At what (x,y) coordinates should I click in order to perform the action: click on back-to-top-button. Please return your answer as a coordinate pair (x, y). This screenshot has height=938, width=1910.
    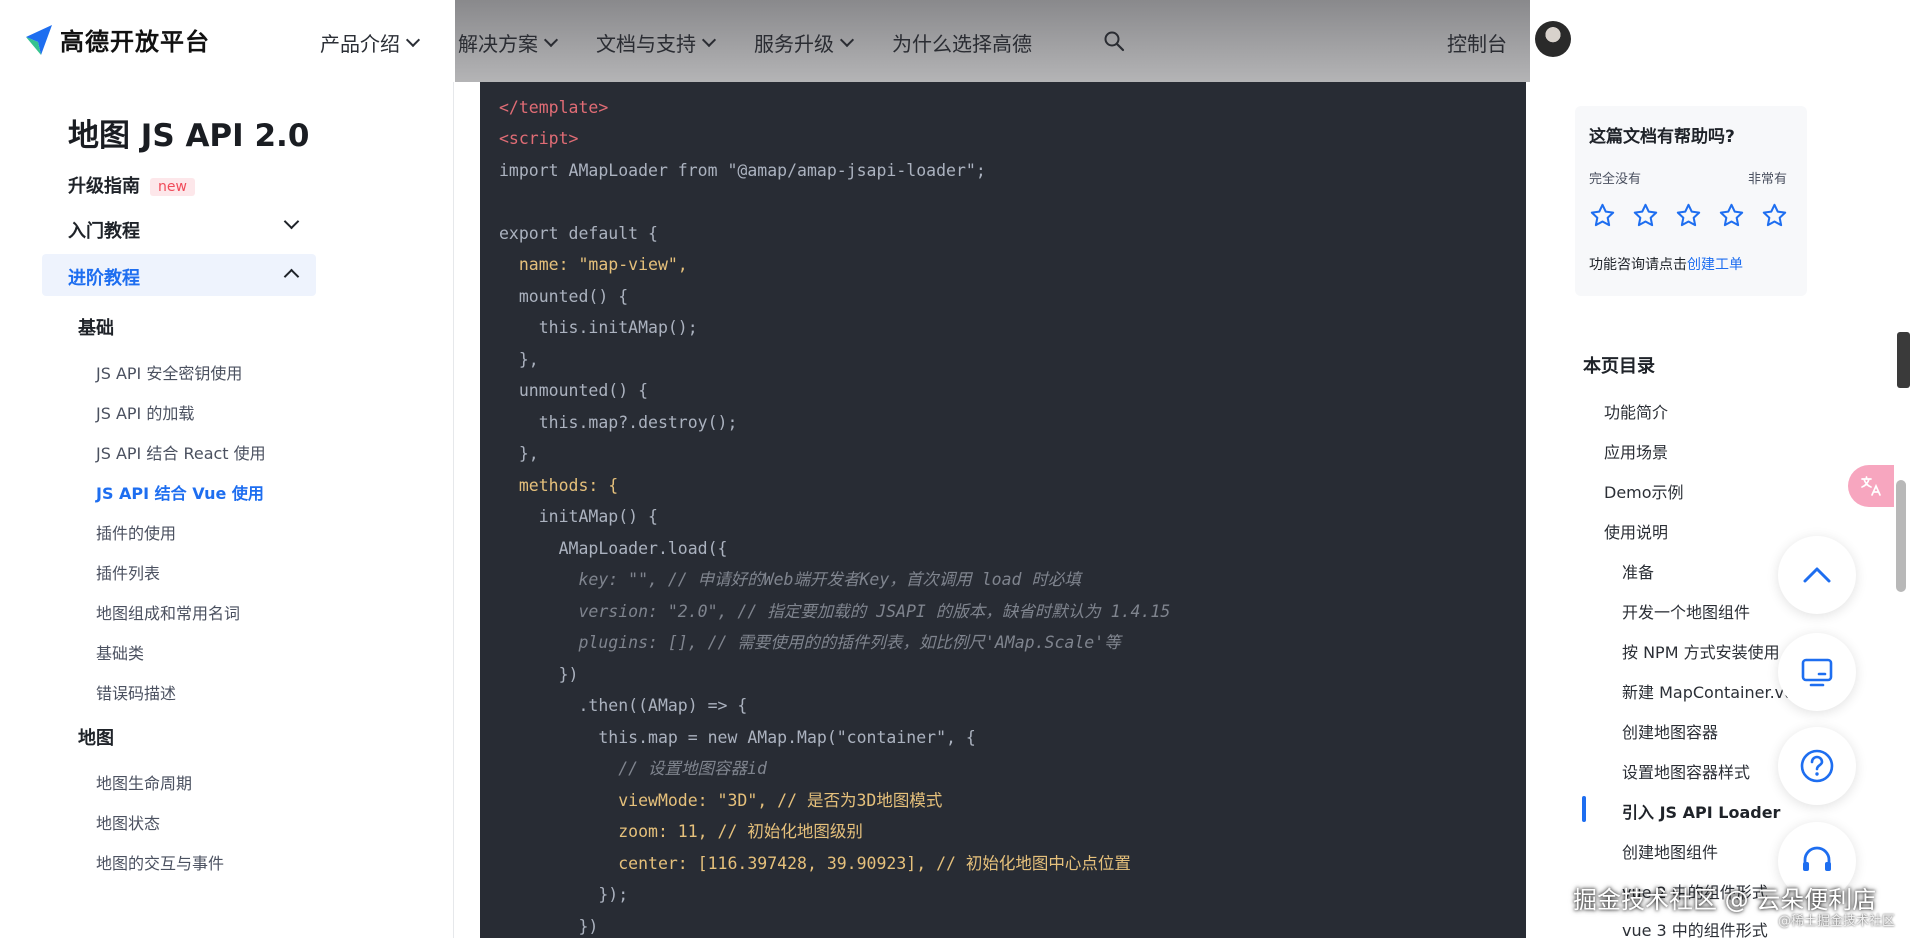
    Looking at the image, I should click on (1817, 575).